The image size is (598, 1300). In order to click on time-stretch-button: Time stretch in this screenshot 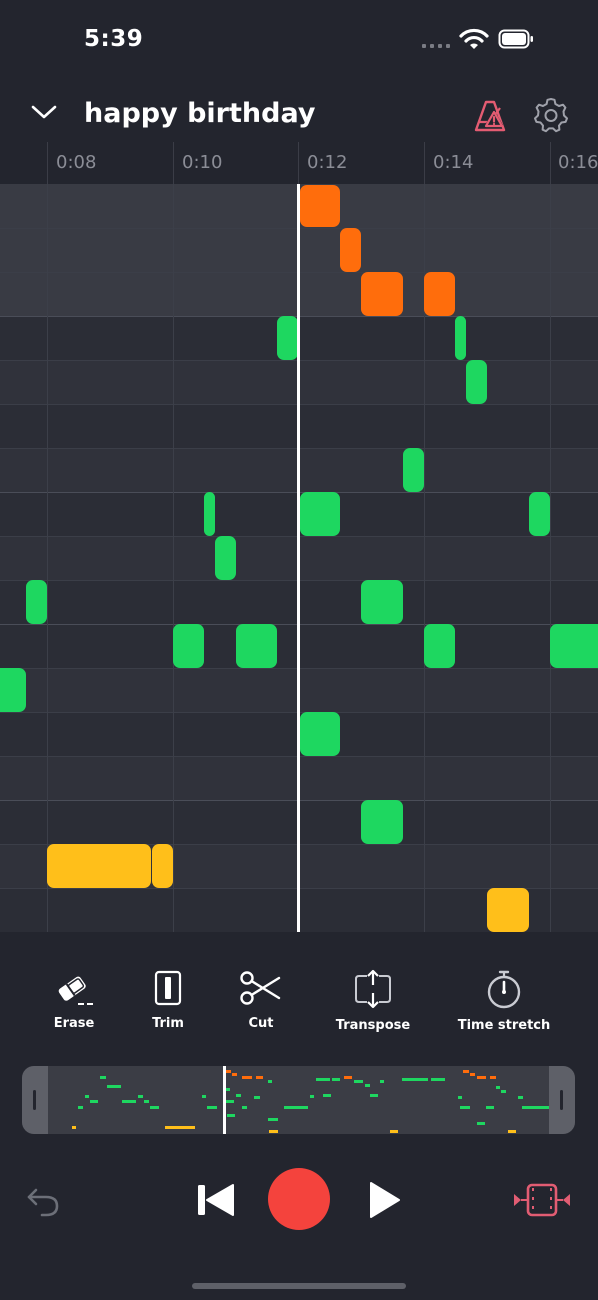, I will do `click(504, 1000)`.